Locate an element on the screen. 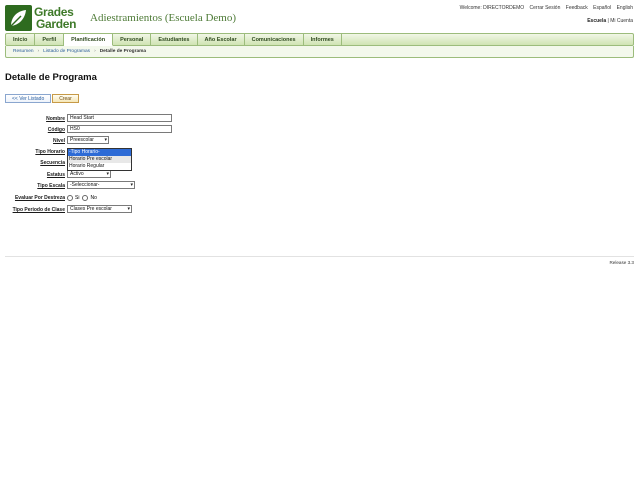  evaluar-radio-group: Si No is located at coordinates (83, 198).